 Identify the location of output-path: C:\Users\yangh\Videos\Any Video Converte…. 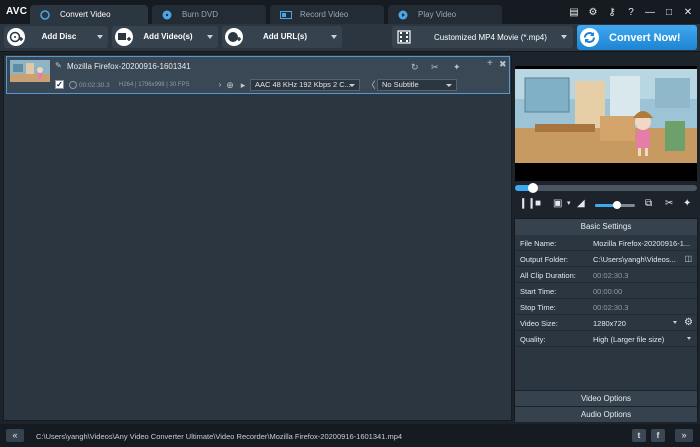
(219, 436).